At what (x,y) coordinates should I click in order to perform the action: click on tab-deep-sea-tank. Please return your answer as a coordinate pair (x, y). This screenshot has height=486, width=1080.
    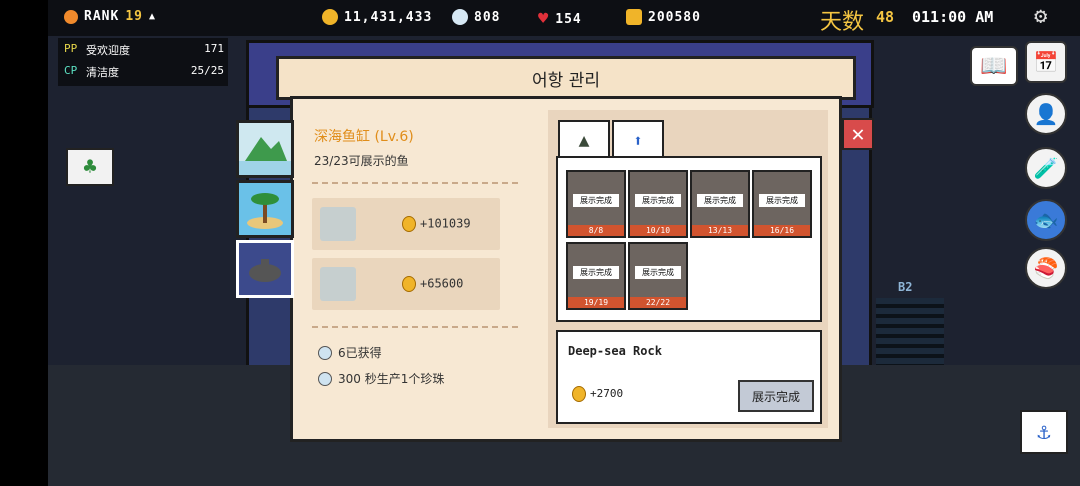
    Looking at the image, I should click on (265, 269).